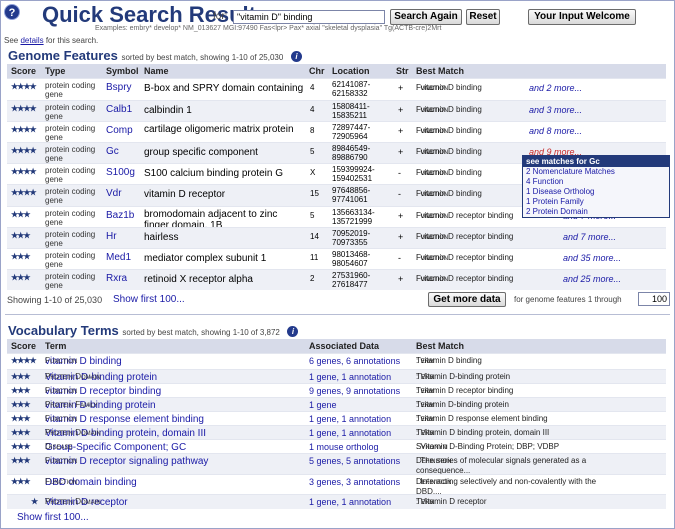 This screenshot has width=675, height=529. Describe the element at coordinates (465, 390) in the screenshot. I see `best-match-text: : vitamin D receptor binding` at that location.